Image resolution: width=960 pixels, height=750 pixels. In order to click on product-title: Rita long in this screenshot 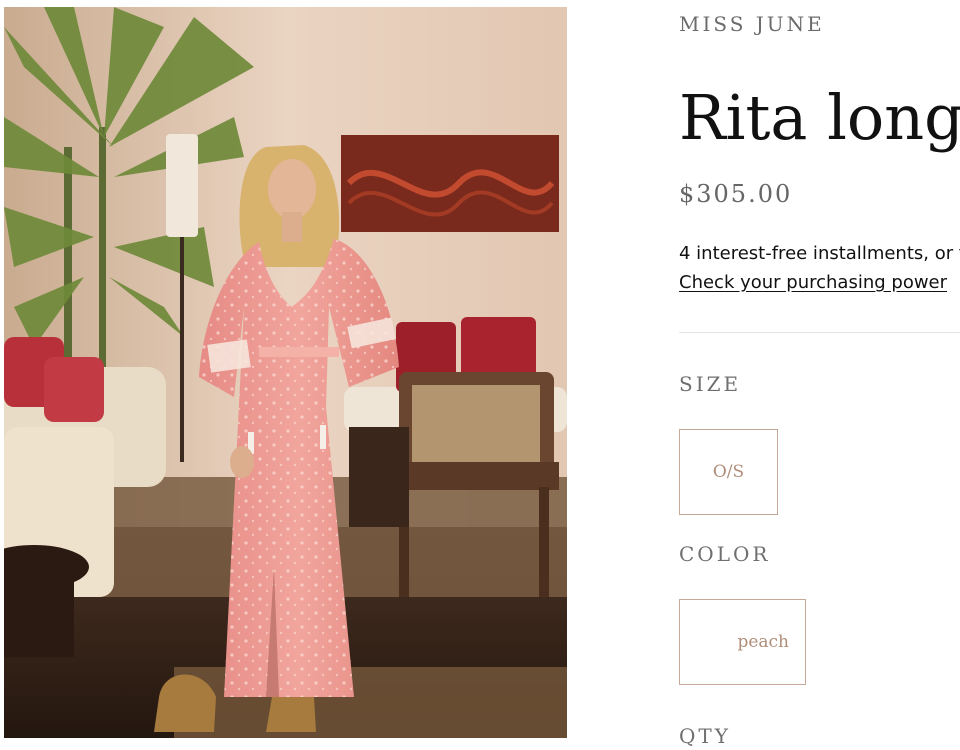, I will do `click(819, 117)`.